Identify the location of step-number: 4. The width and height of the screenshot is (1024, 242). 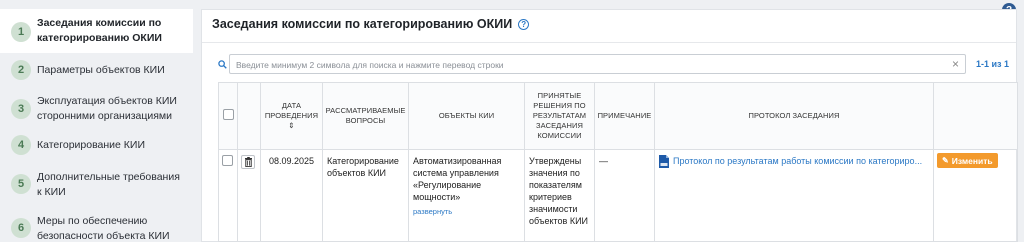
(21, 145).